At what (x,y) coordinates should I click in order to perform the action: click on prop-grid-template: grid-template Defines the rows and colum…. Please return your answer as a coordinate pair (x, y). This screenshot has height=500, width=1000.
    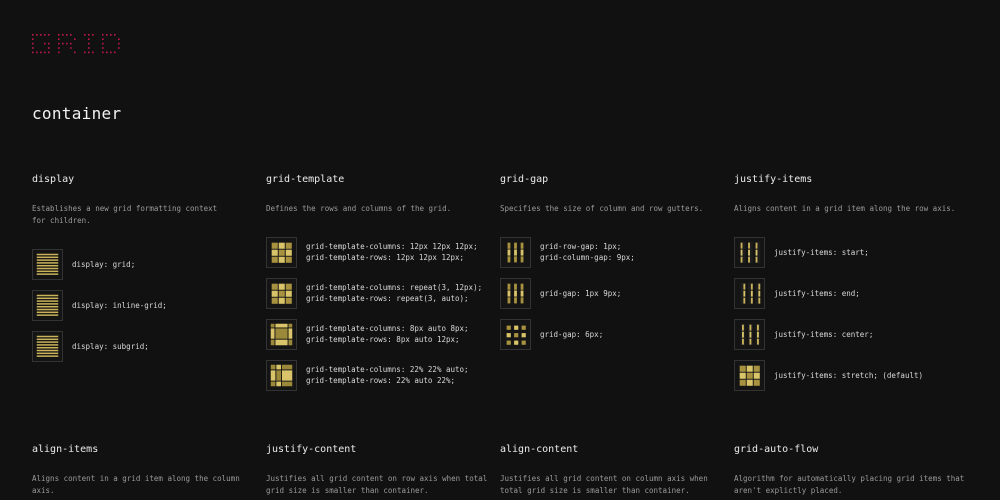
    Looking at the image, I should click on (381, 287).